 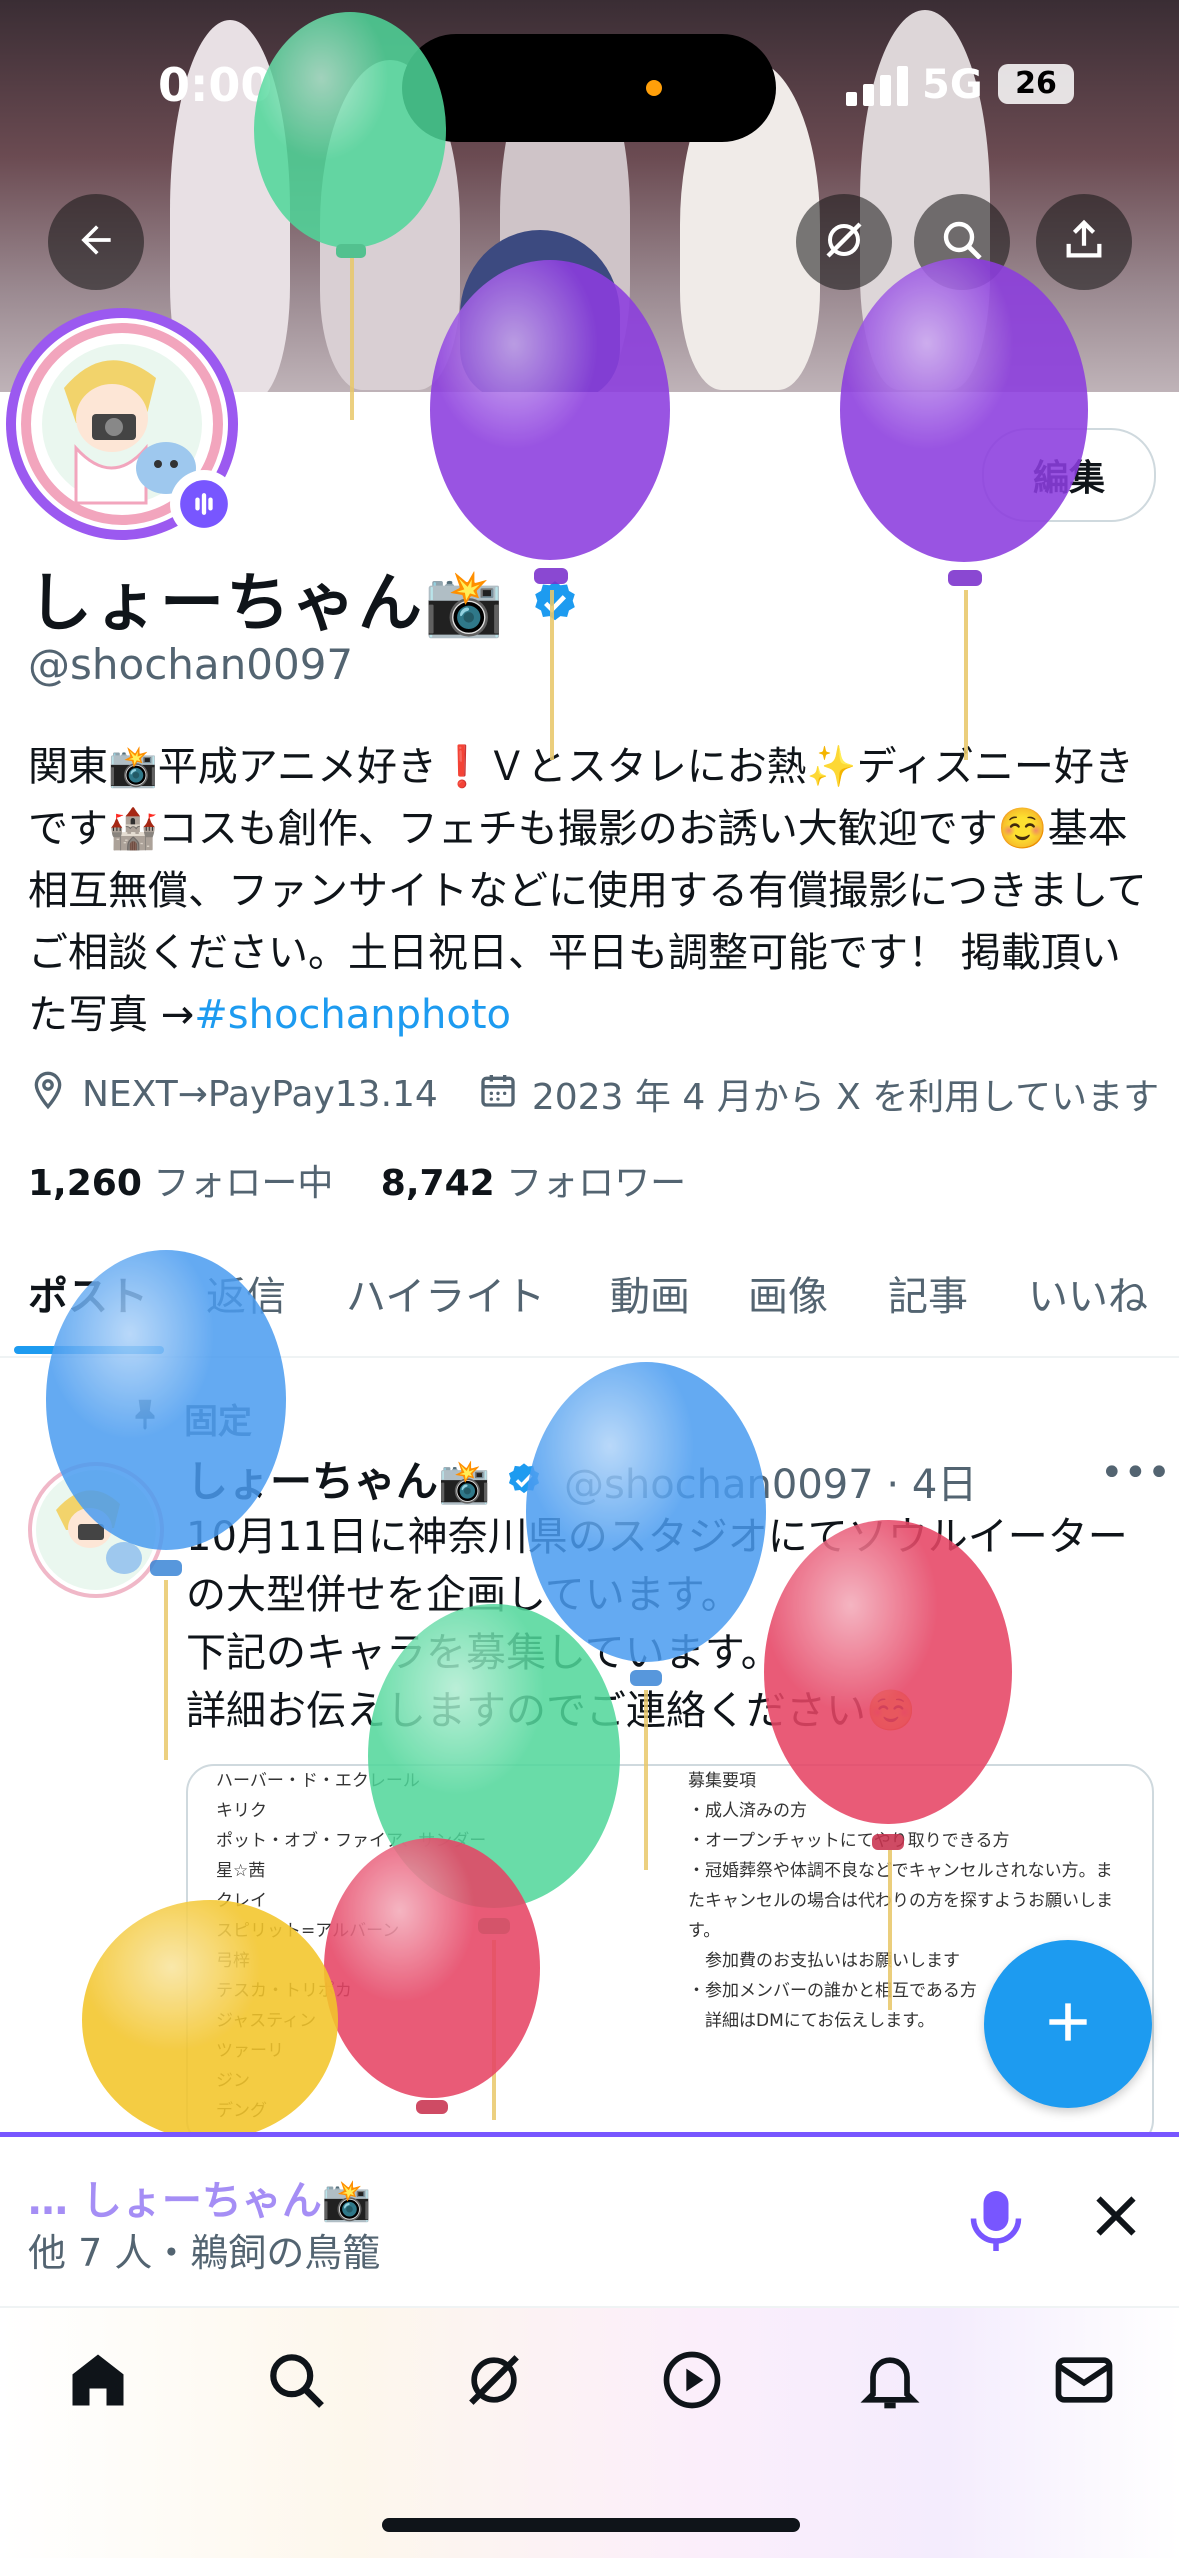 What do you see at coordinates (437, 1183) in the screenshot?
I see `followers-count: 8,742` at bounding box center [437, 1183].